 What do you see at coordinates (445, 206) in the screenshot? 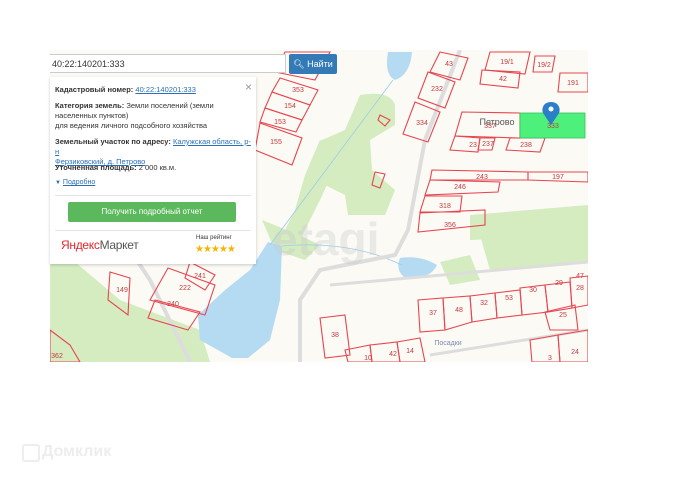
I see `parcel-number: 318` at bounding box center [445, 206].